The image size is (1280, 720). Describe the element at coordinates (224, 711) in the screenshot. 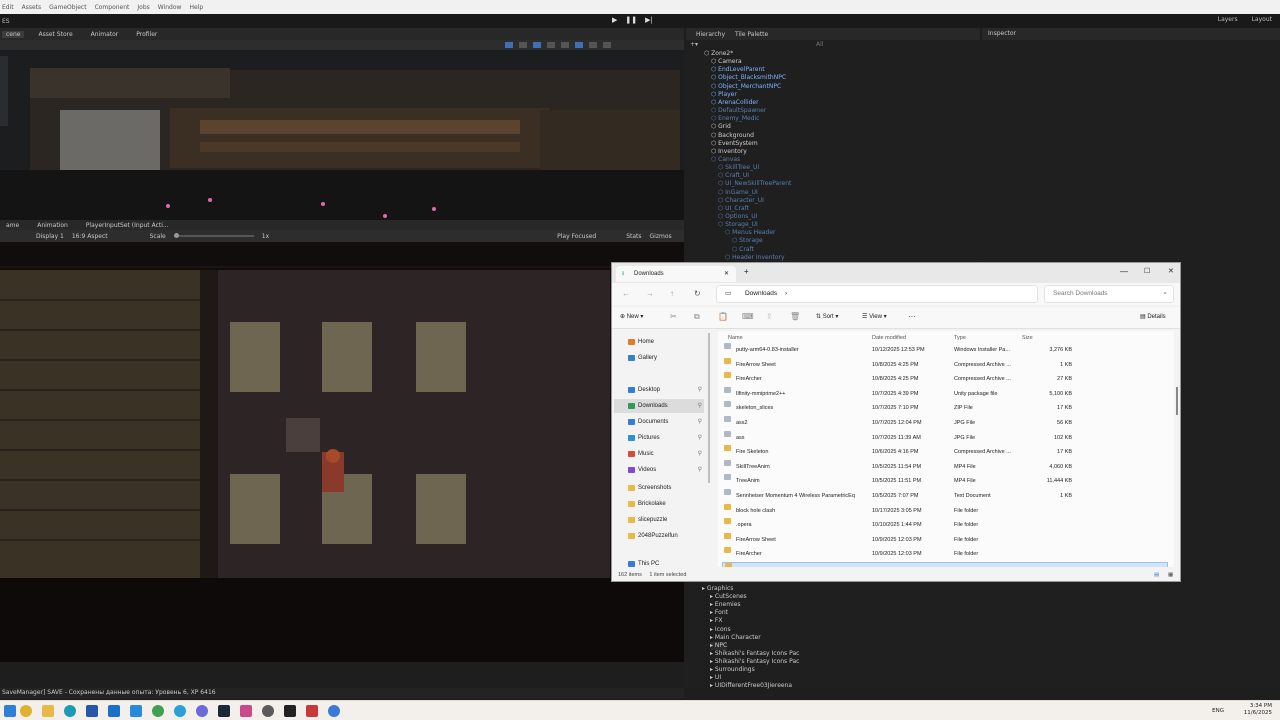

I see `steam-icon` at that location.